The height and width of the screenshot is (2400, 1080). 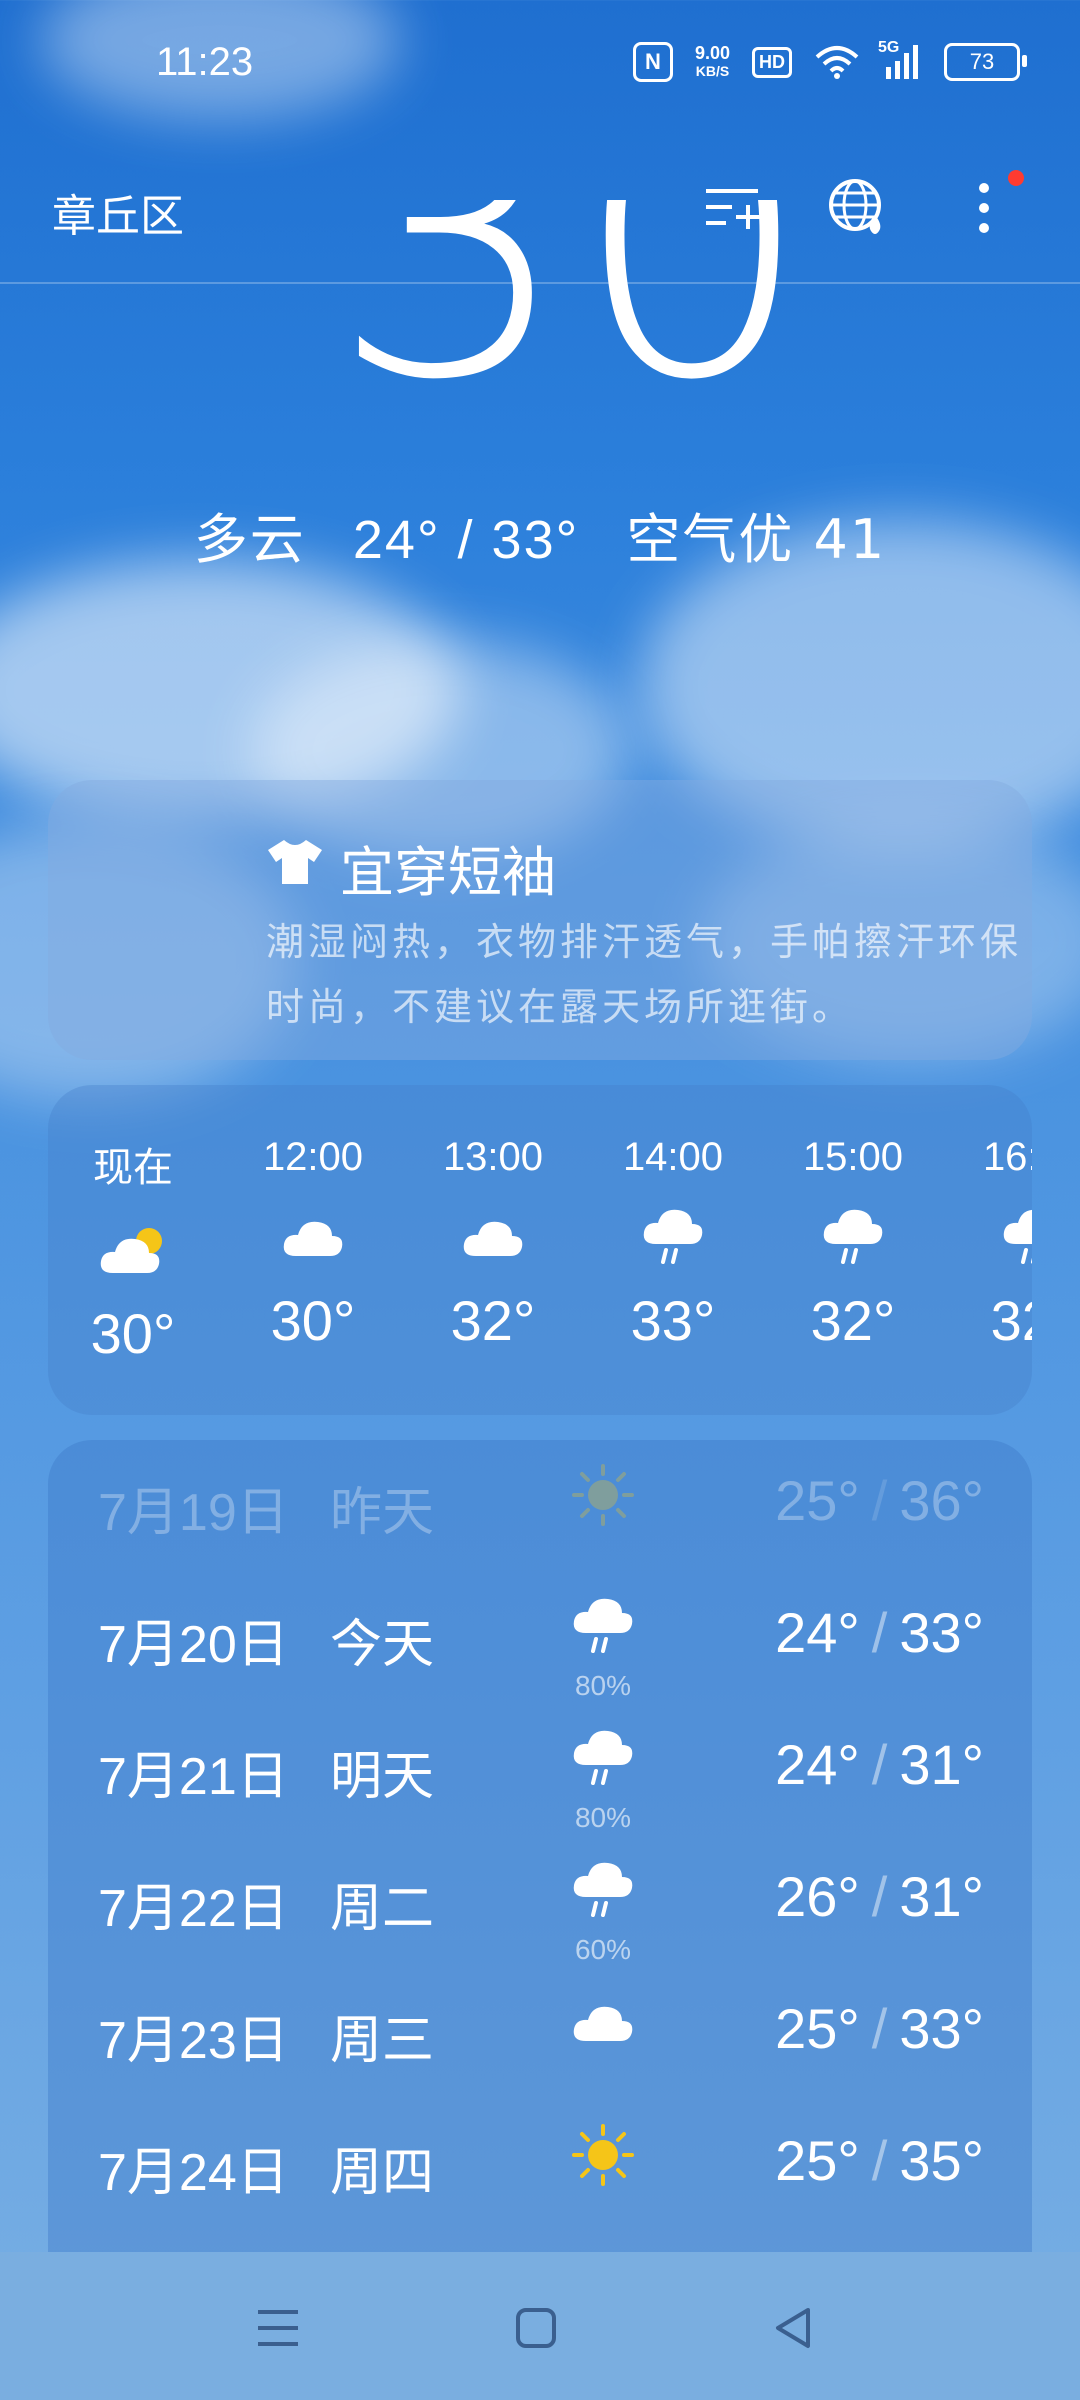 I want to click on daily-temp-range: 25°/35°, so click(x=879, y=2160).